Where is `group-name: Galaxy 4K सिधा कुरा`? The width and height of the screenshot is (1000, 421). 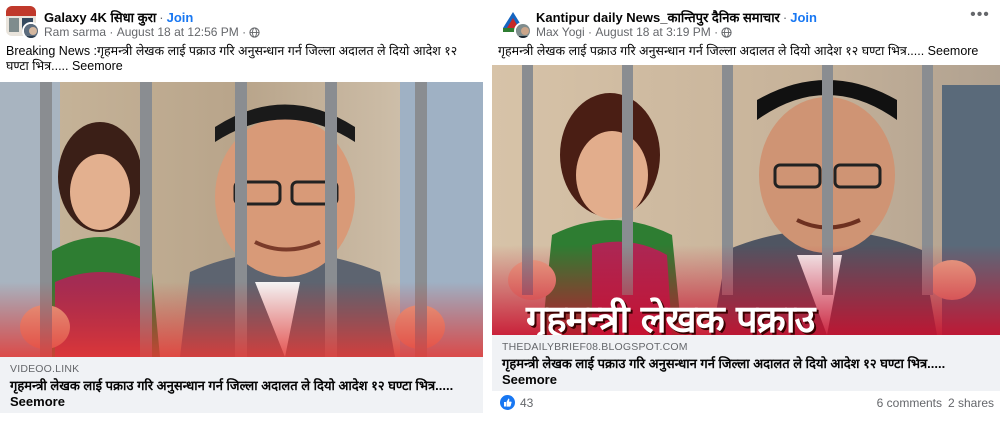 group-name: Galaxy 4K सिधा कुरा is located at coordinates (100, 17).